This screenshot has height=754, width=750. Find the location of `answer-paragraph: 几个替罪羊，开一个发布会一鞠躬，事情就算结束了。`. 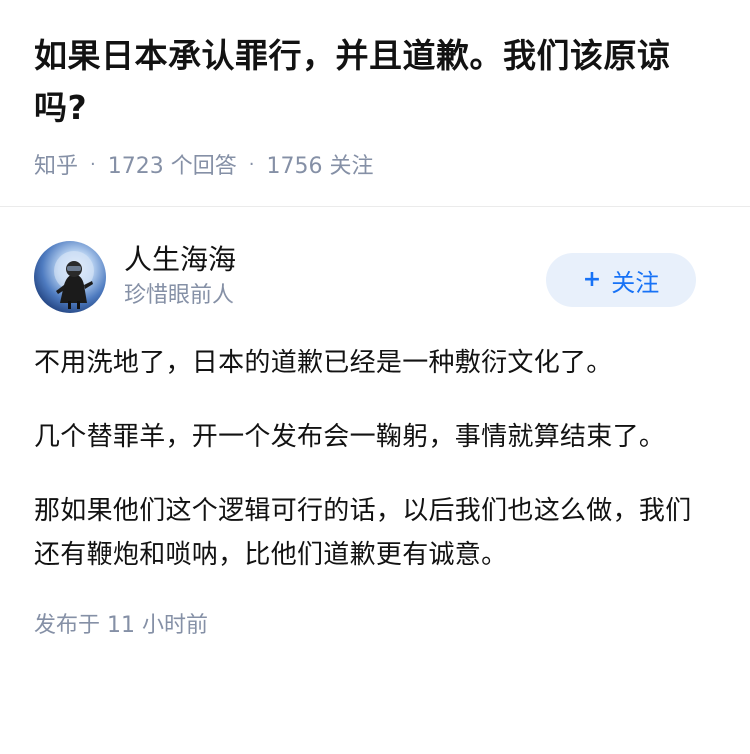

answer-paragraph: 几个替罪羊，开一个发布会一鞠躬，事情就算结束了。 is located at coordinates (350, 437).